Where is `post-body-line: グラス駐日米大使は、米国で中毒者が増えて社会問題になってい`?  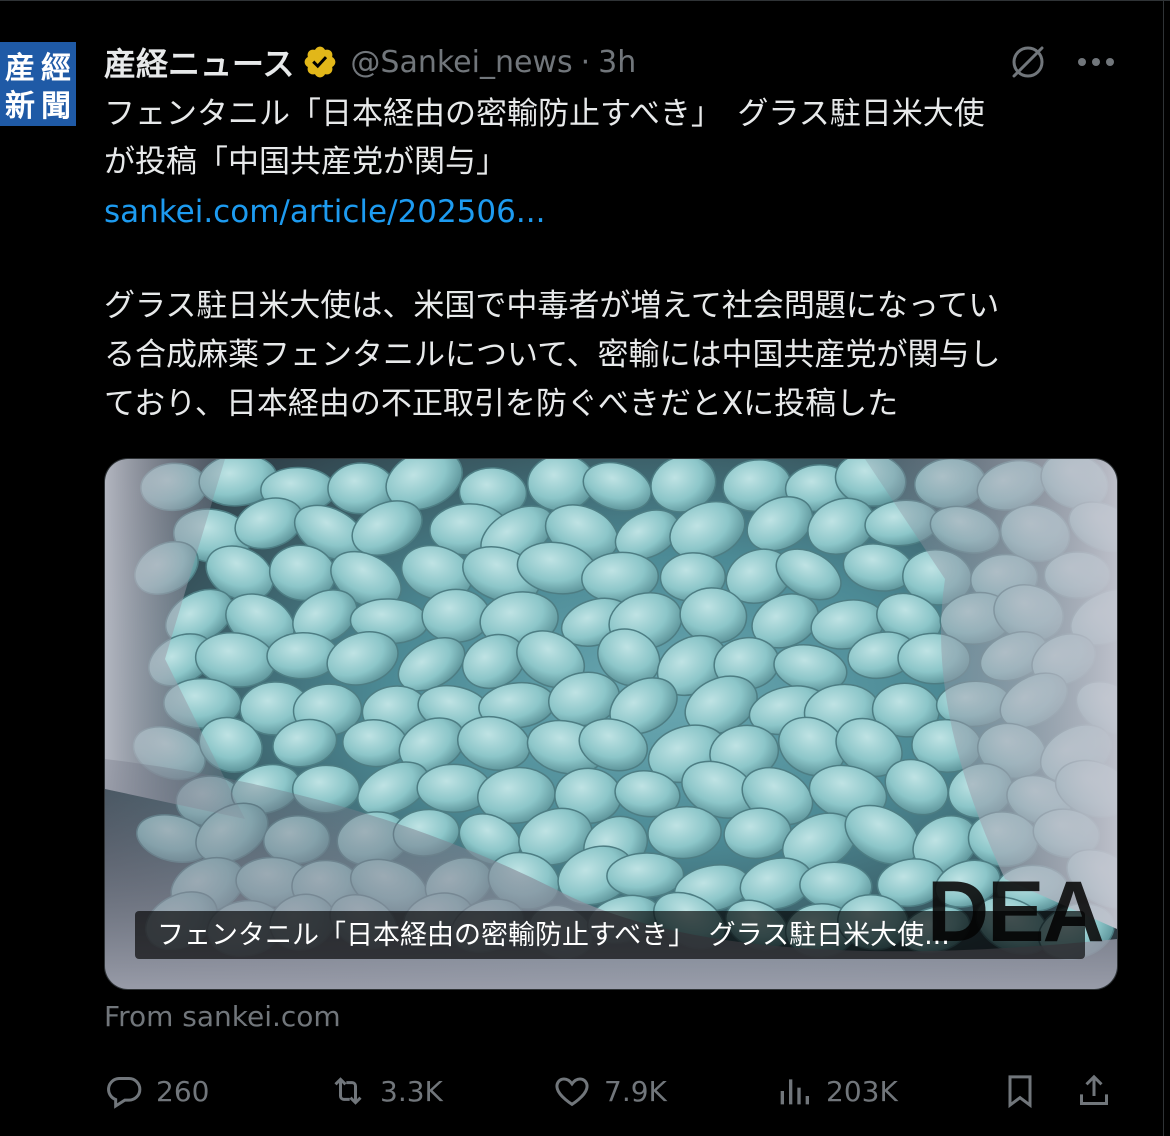 post-body-line: グラス駐日米大使は、米国で中毒者が増えて社会問題になってい is located at coordinates (552, 306).